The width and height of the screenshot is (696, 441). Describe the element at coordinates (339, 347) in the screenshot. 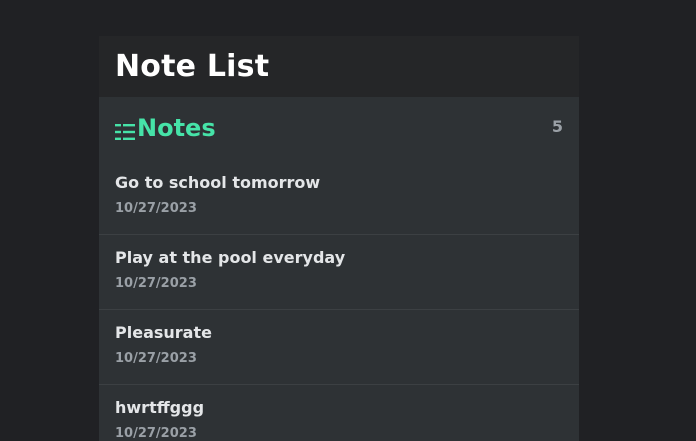

I see `note-list-item: Pleasurate 10/27/2023` at that location.